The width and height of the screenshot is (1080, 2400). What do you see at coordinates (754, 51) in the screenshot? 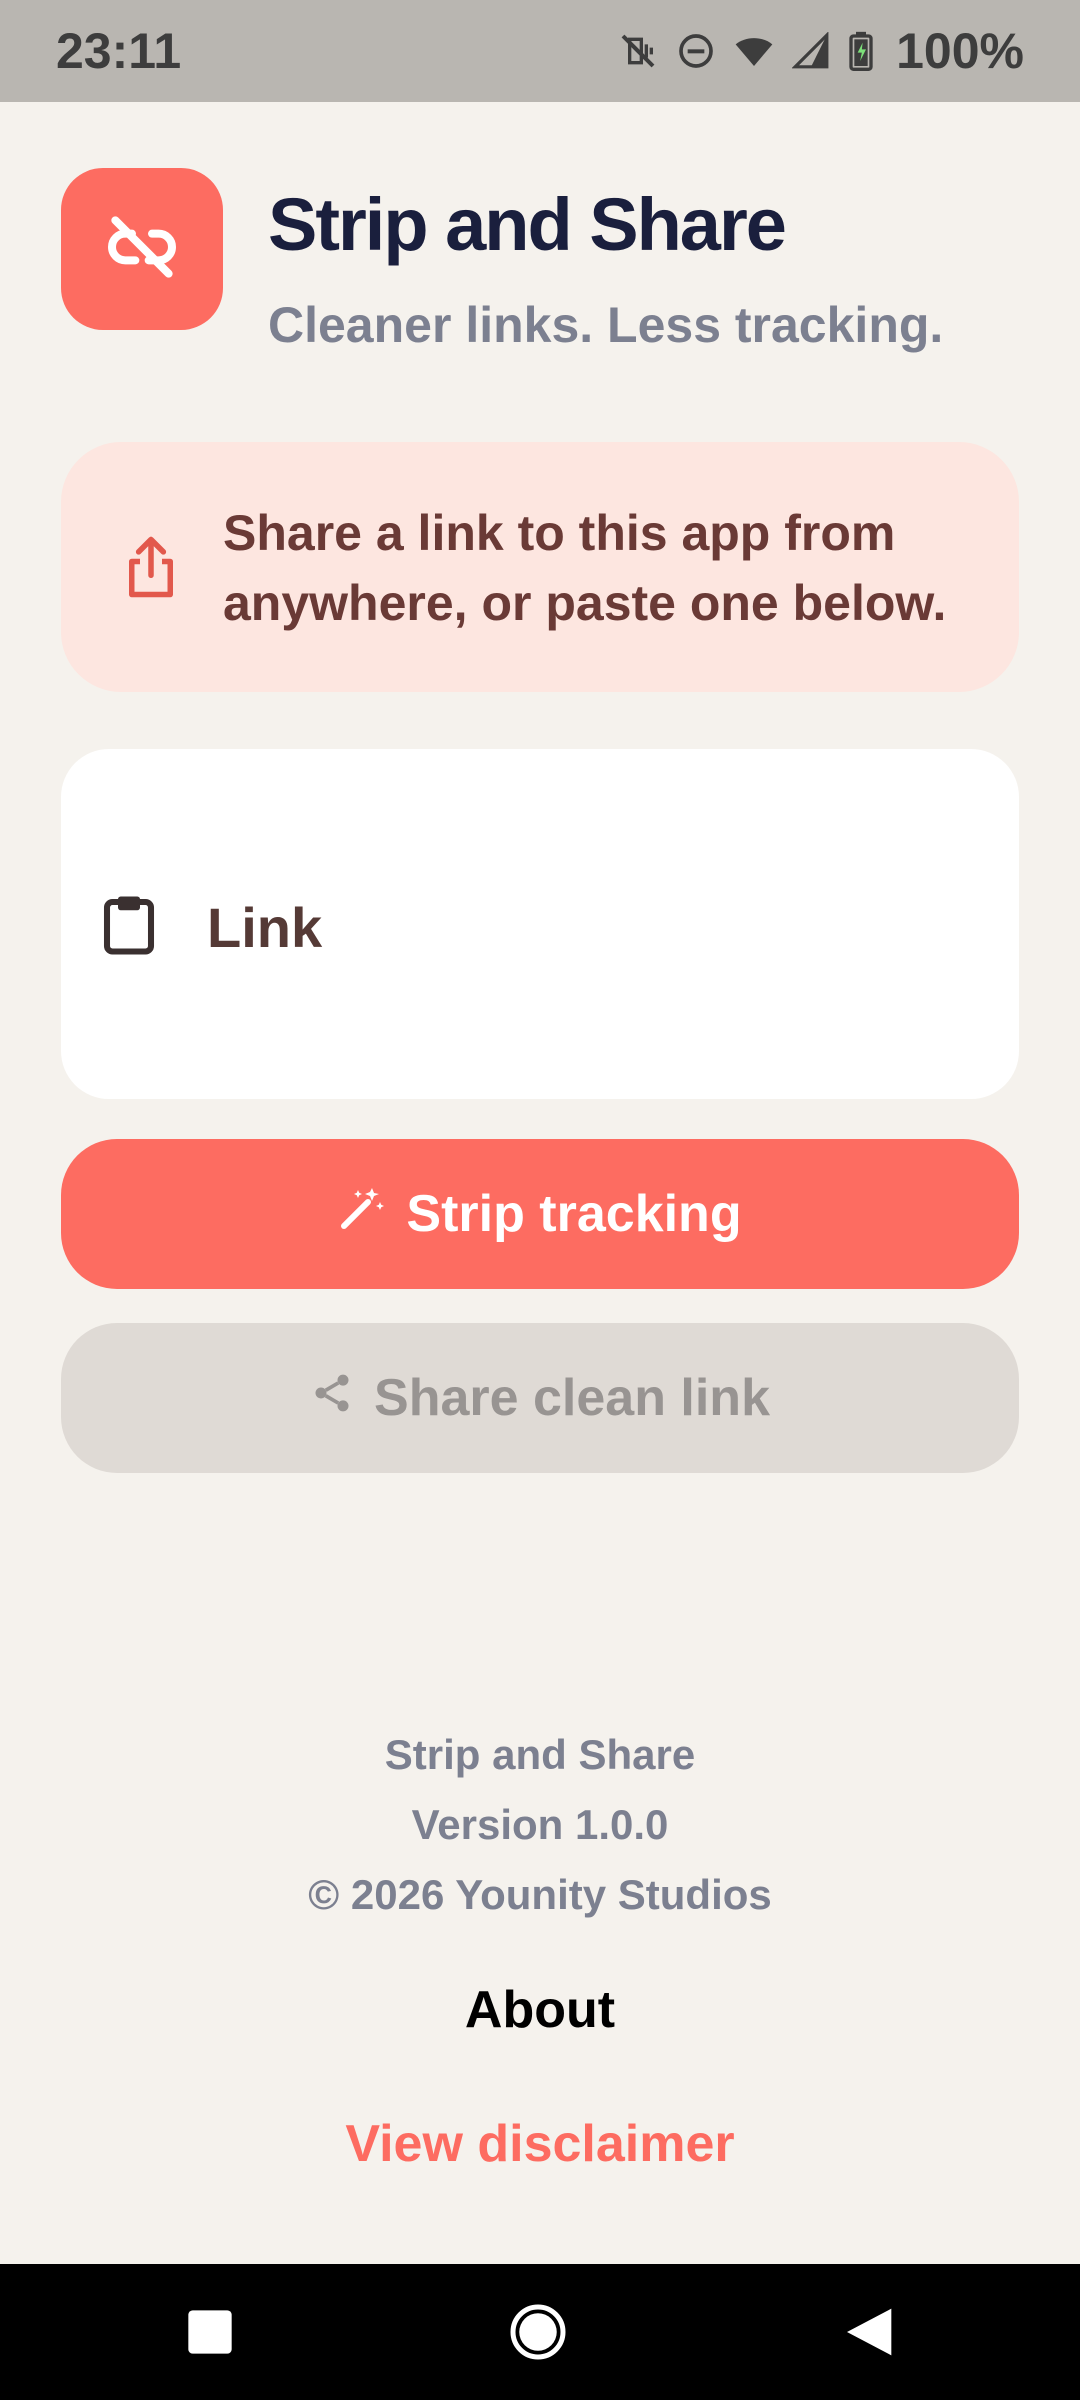
I see `wifi-icon` at bounding box center [754, 51].